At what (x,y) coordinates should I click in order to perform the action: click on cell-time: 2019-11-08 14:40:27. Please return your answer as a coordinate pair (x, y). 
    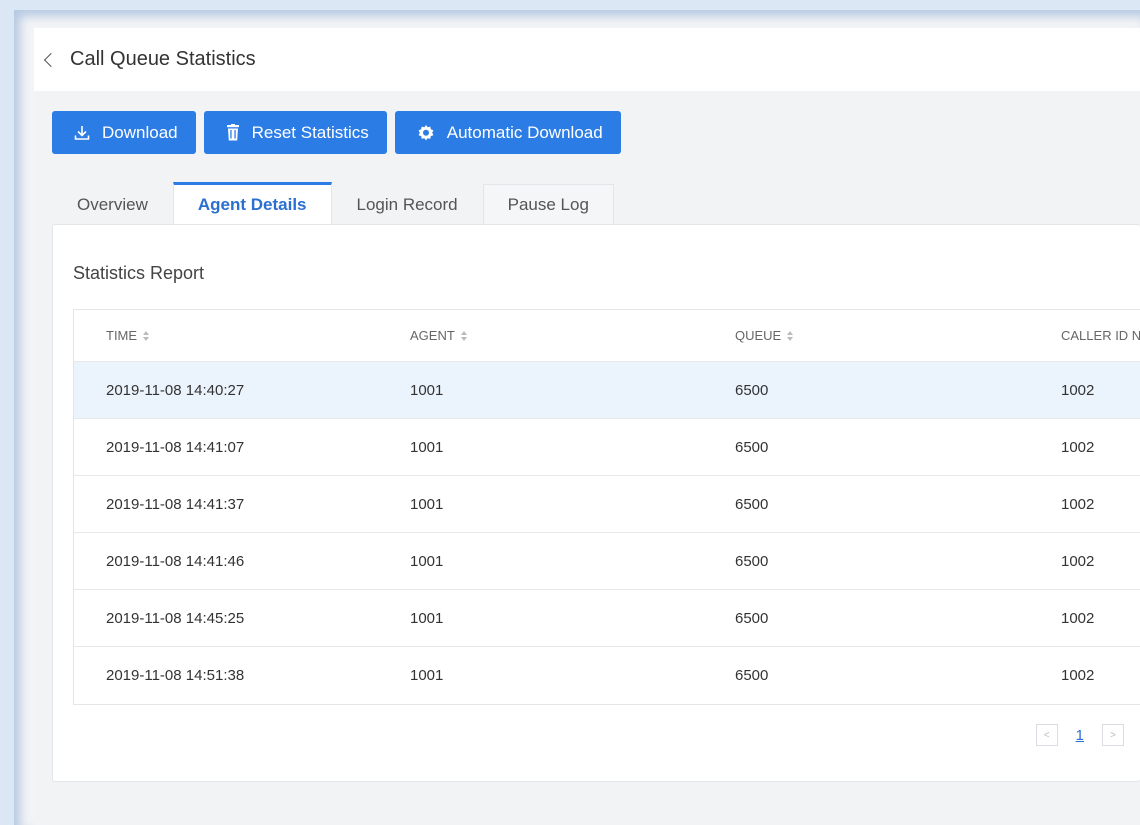
    Looking at the image, I should click on (175, 390).